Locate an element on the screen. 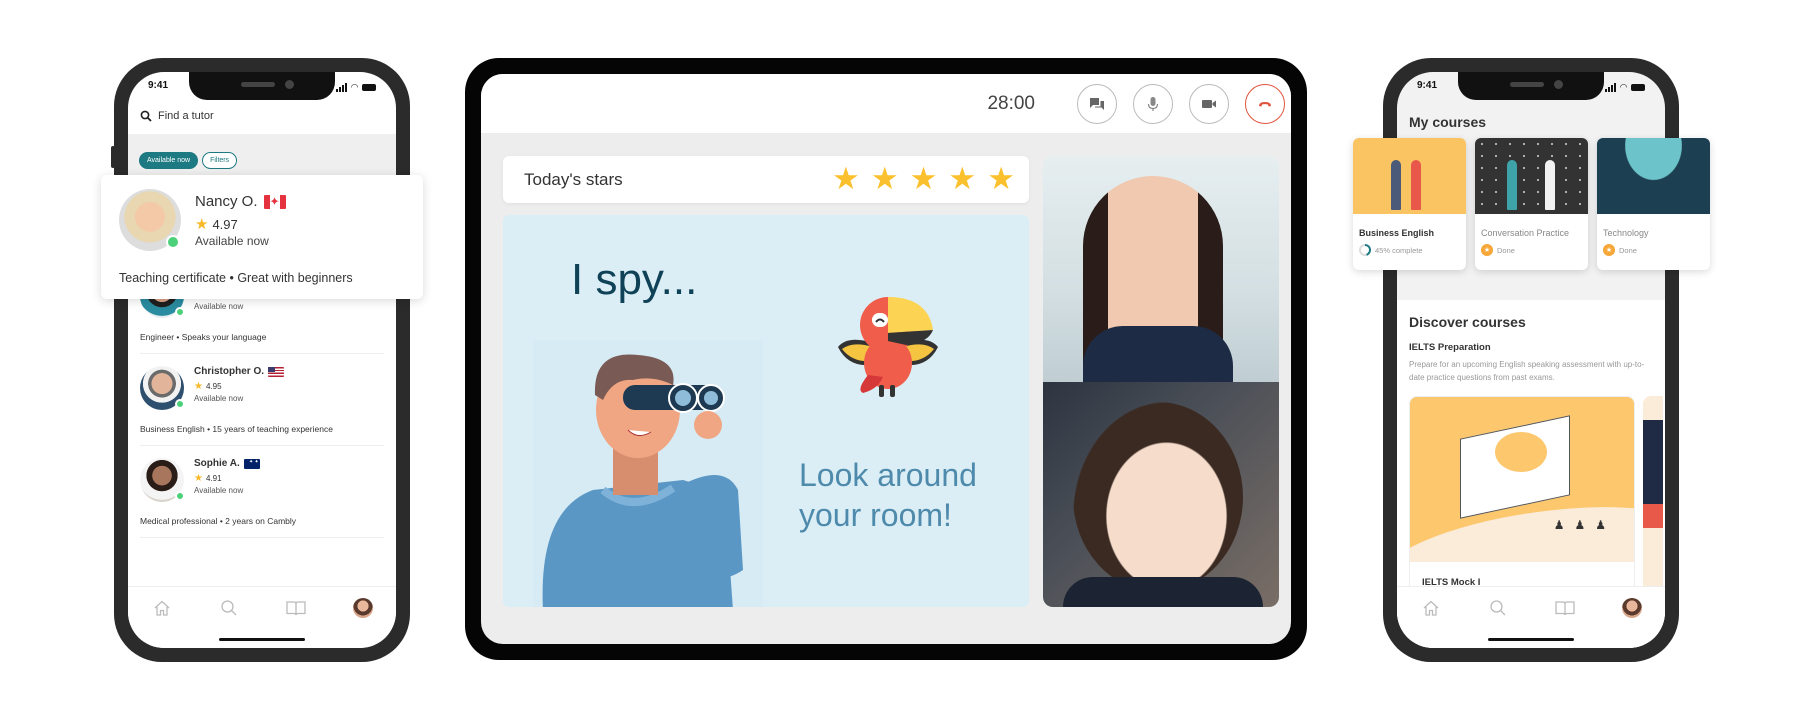  my-courses-heading: My courses is located at coordinates (1448, 122).